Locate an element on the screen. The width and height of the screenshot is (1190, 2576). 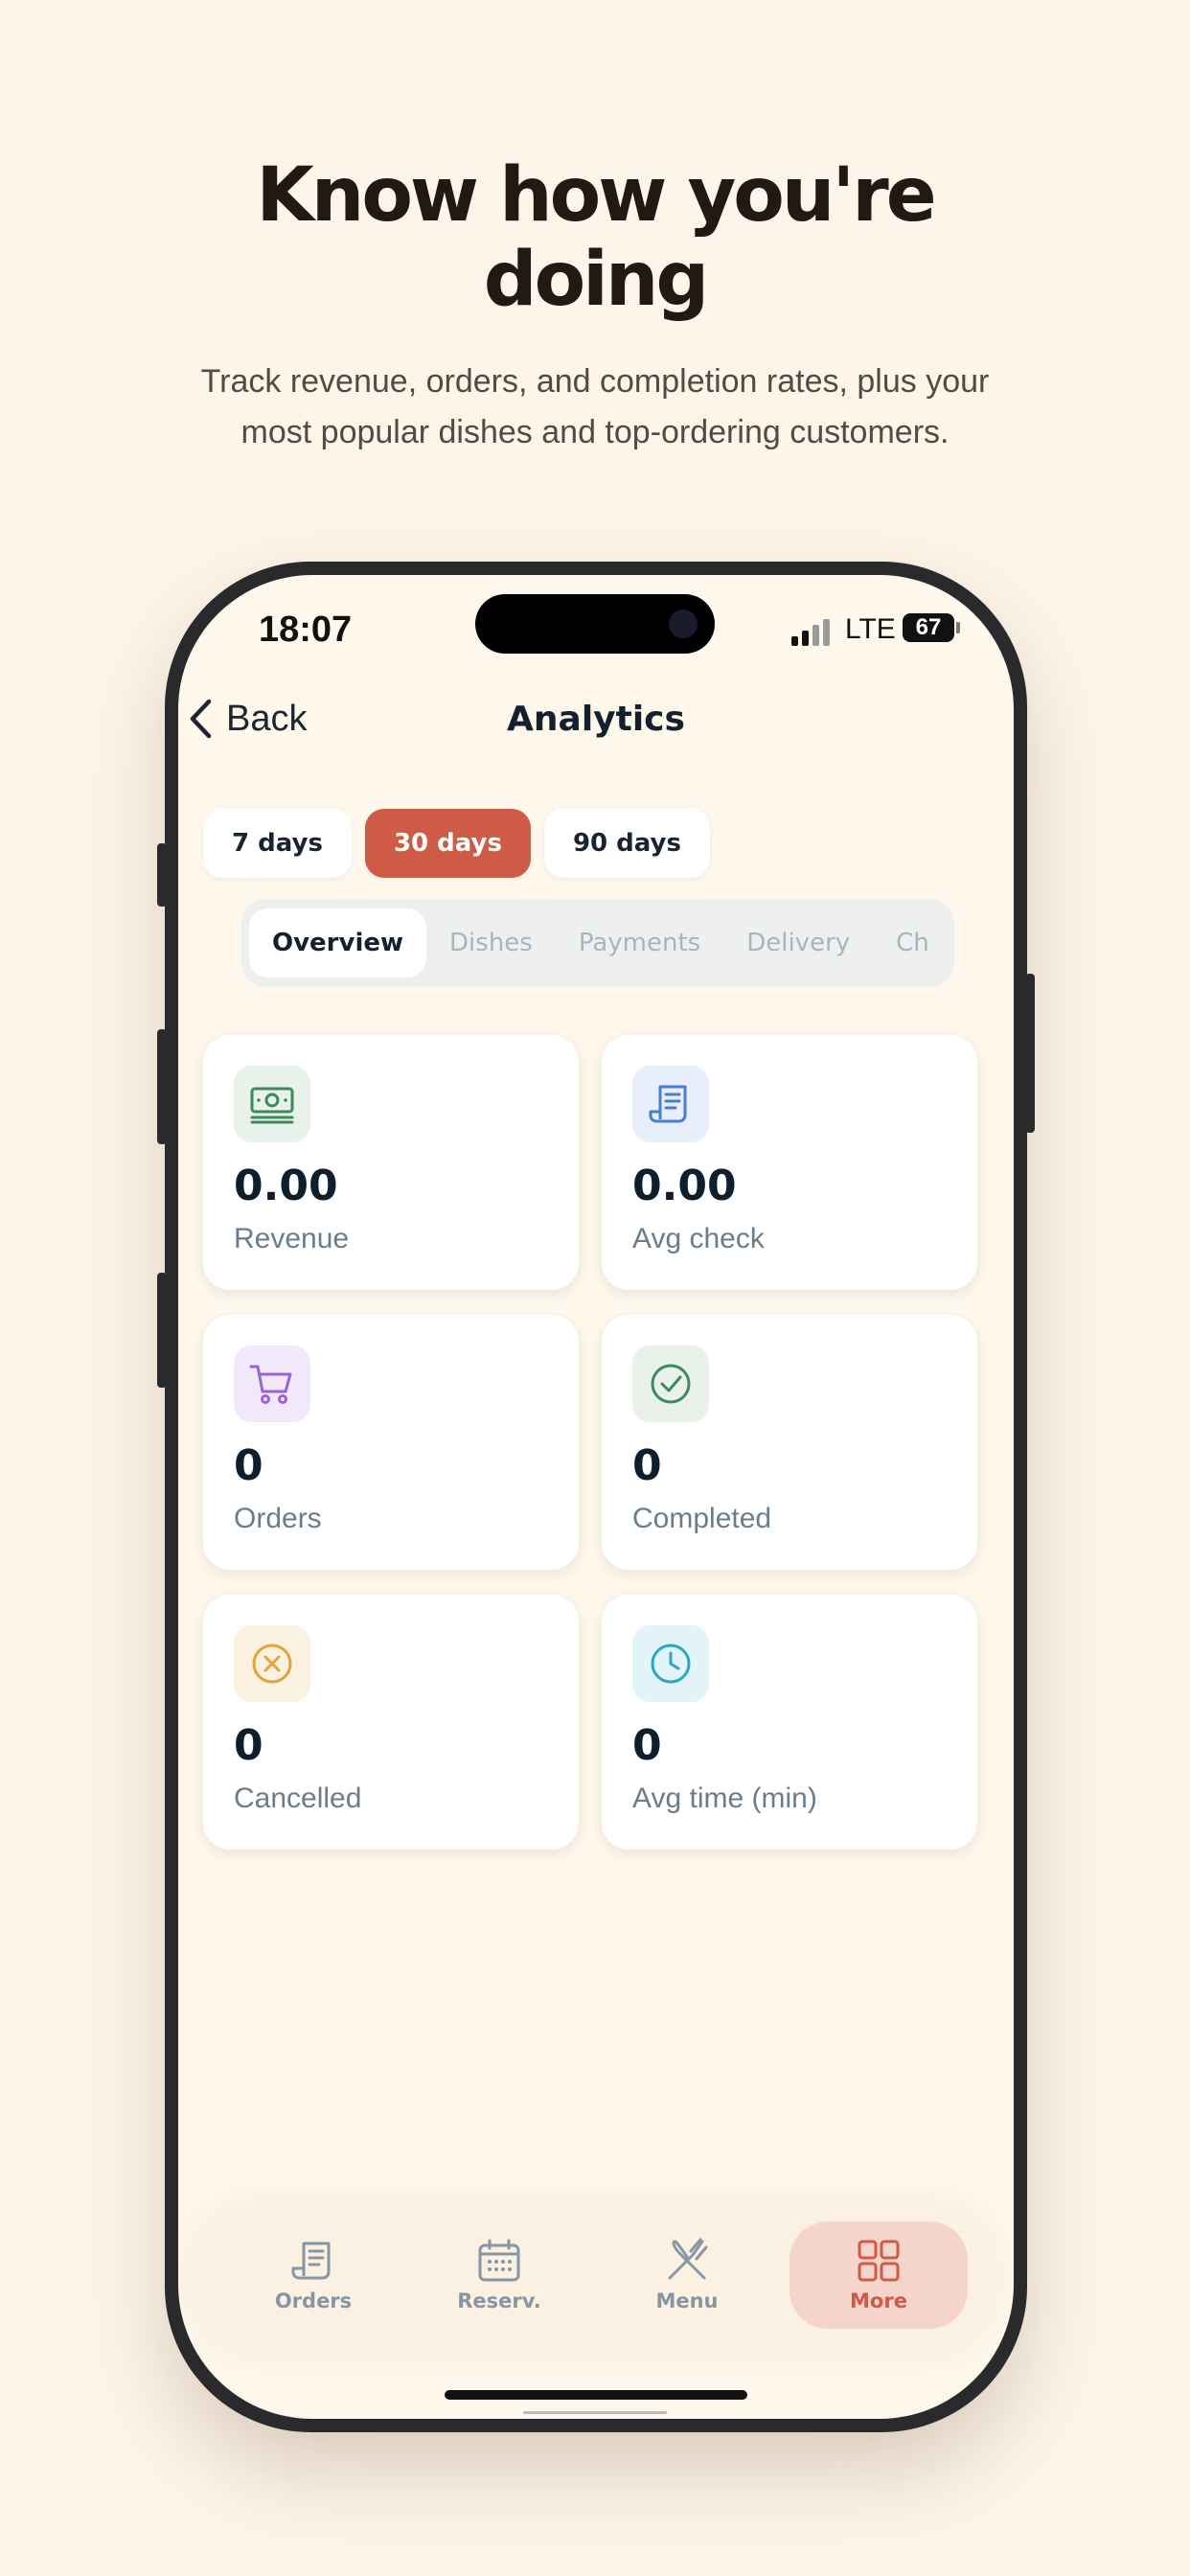
period-30-days: 30 days is located at coordinates (448, 843).